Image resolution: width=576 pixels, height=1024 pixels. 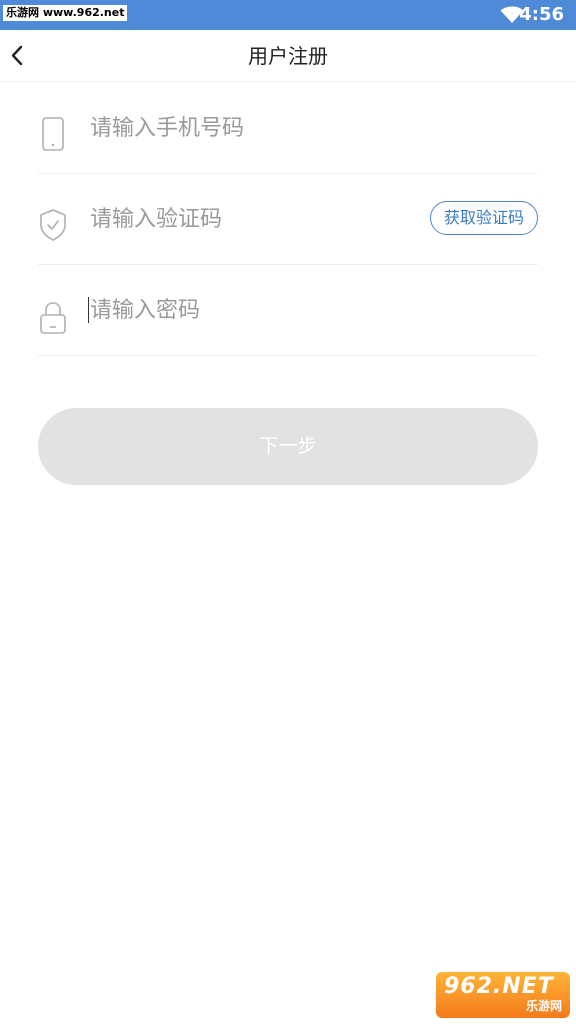 What do you see at coordinates (541, 14) in the screenshot?
I see `status-time: 4:56` at bounding box center [541, 14].